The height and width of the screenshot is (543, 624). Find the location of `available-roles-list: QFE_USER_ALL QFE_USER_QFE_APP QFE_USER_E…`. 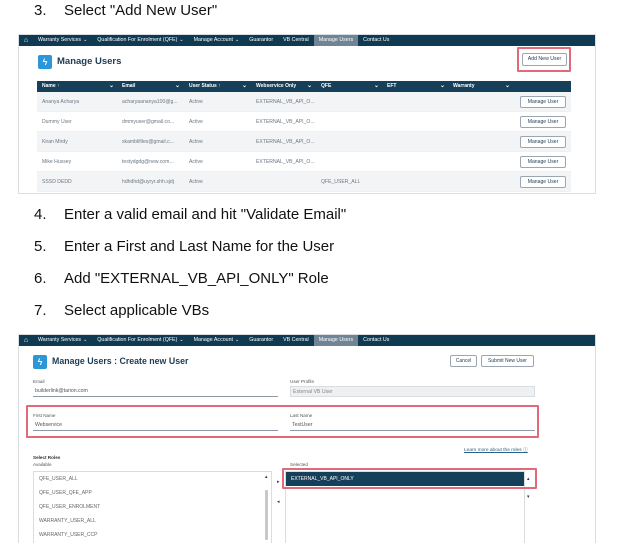

available-roles-list: QFE_USER_ALL QFE_USER_QFE_APP QFE_USER_E… is located at coordinates (152, 507).